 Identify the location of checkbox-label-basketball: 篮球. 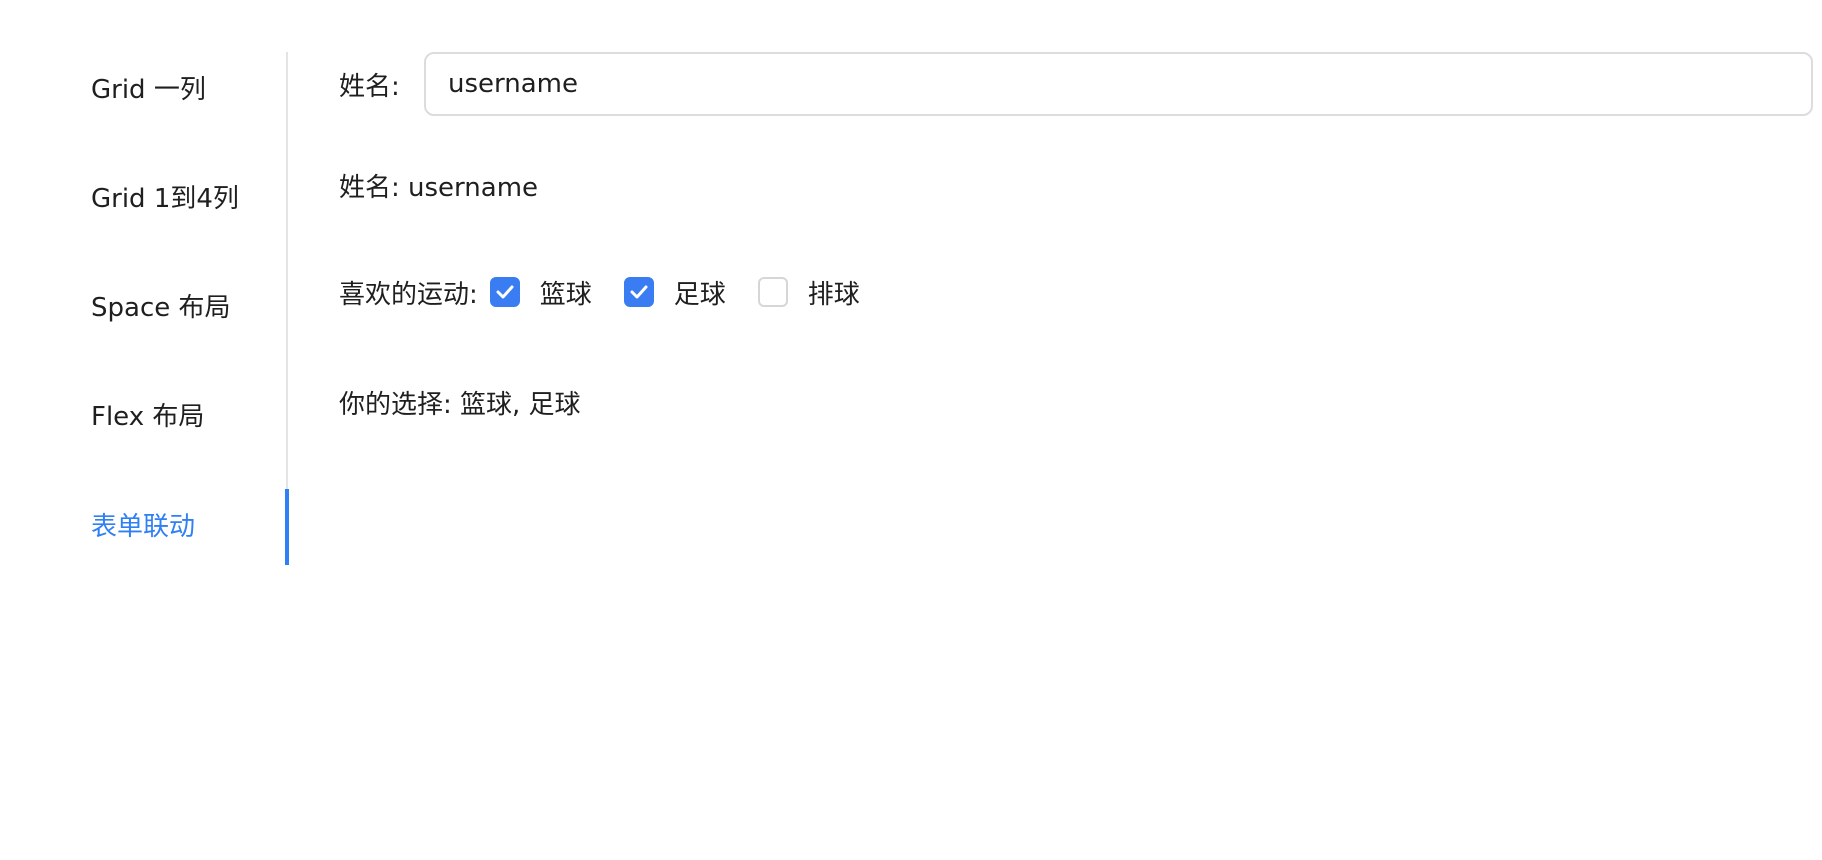
(565, 294).